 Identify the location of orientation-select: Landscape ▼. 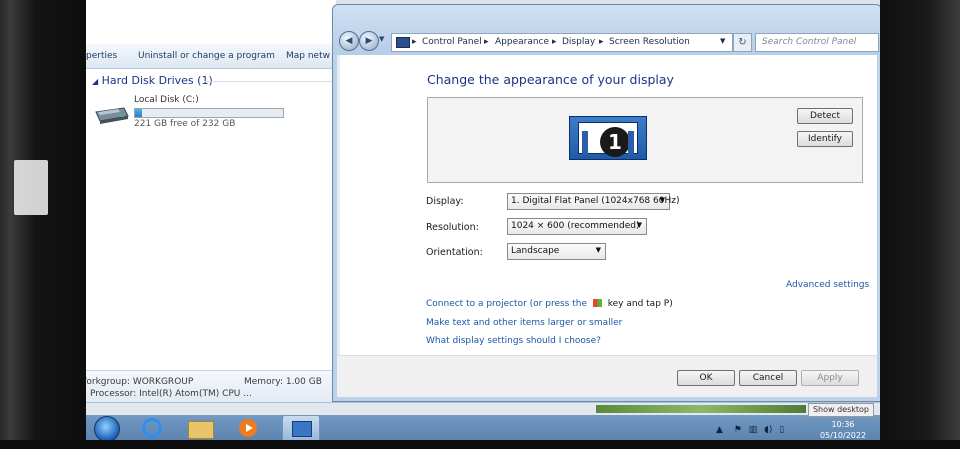
(556, 251).